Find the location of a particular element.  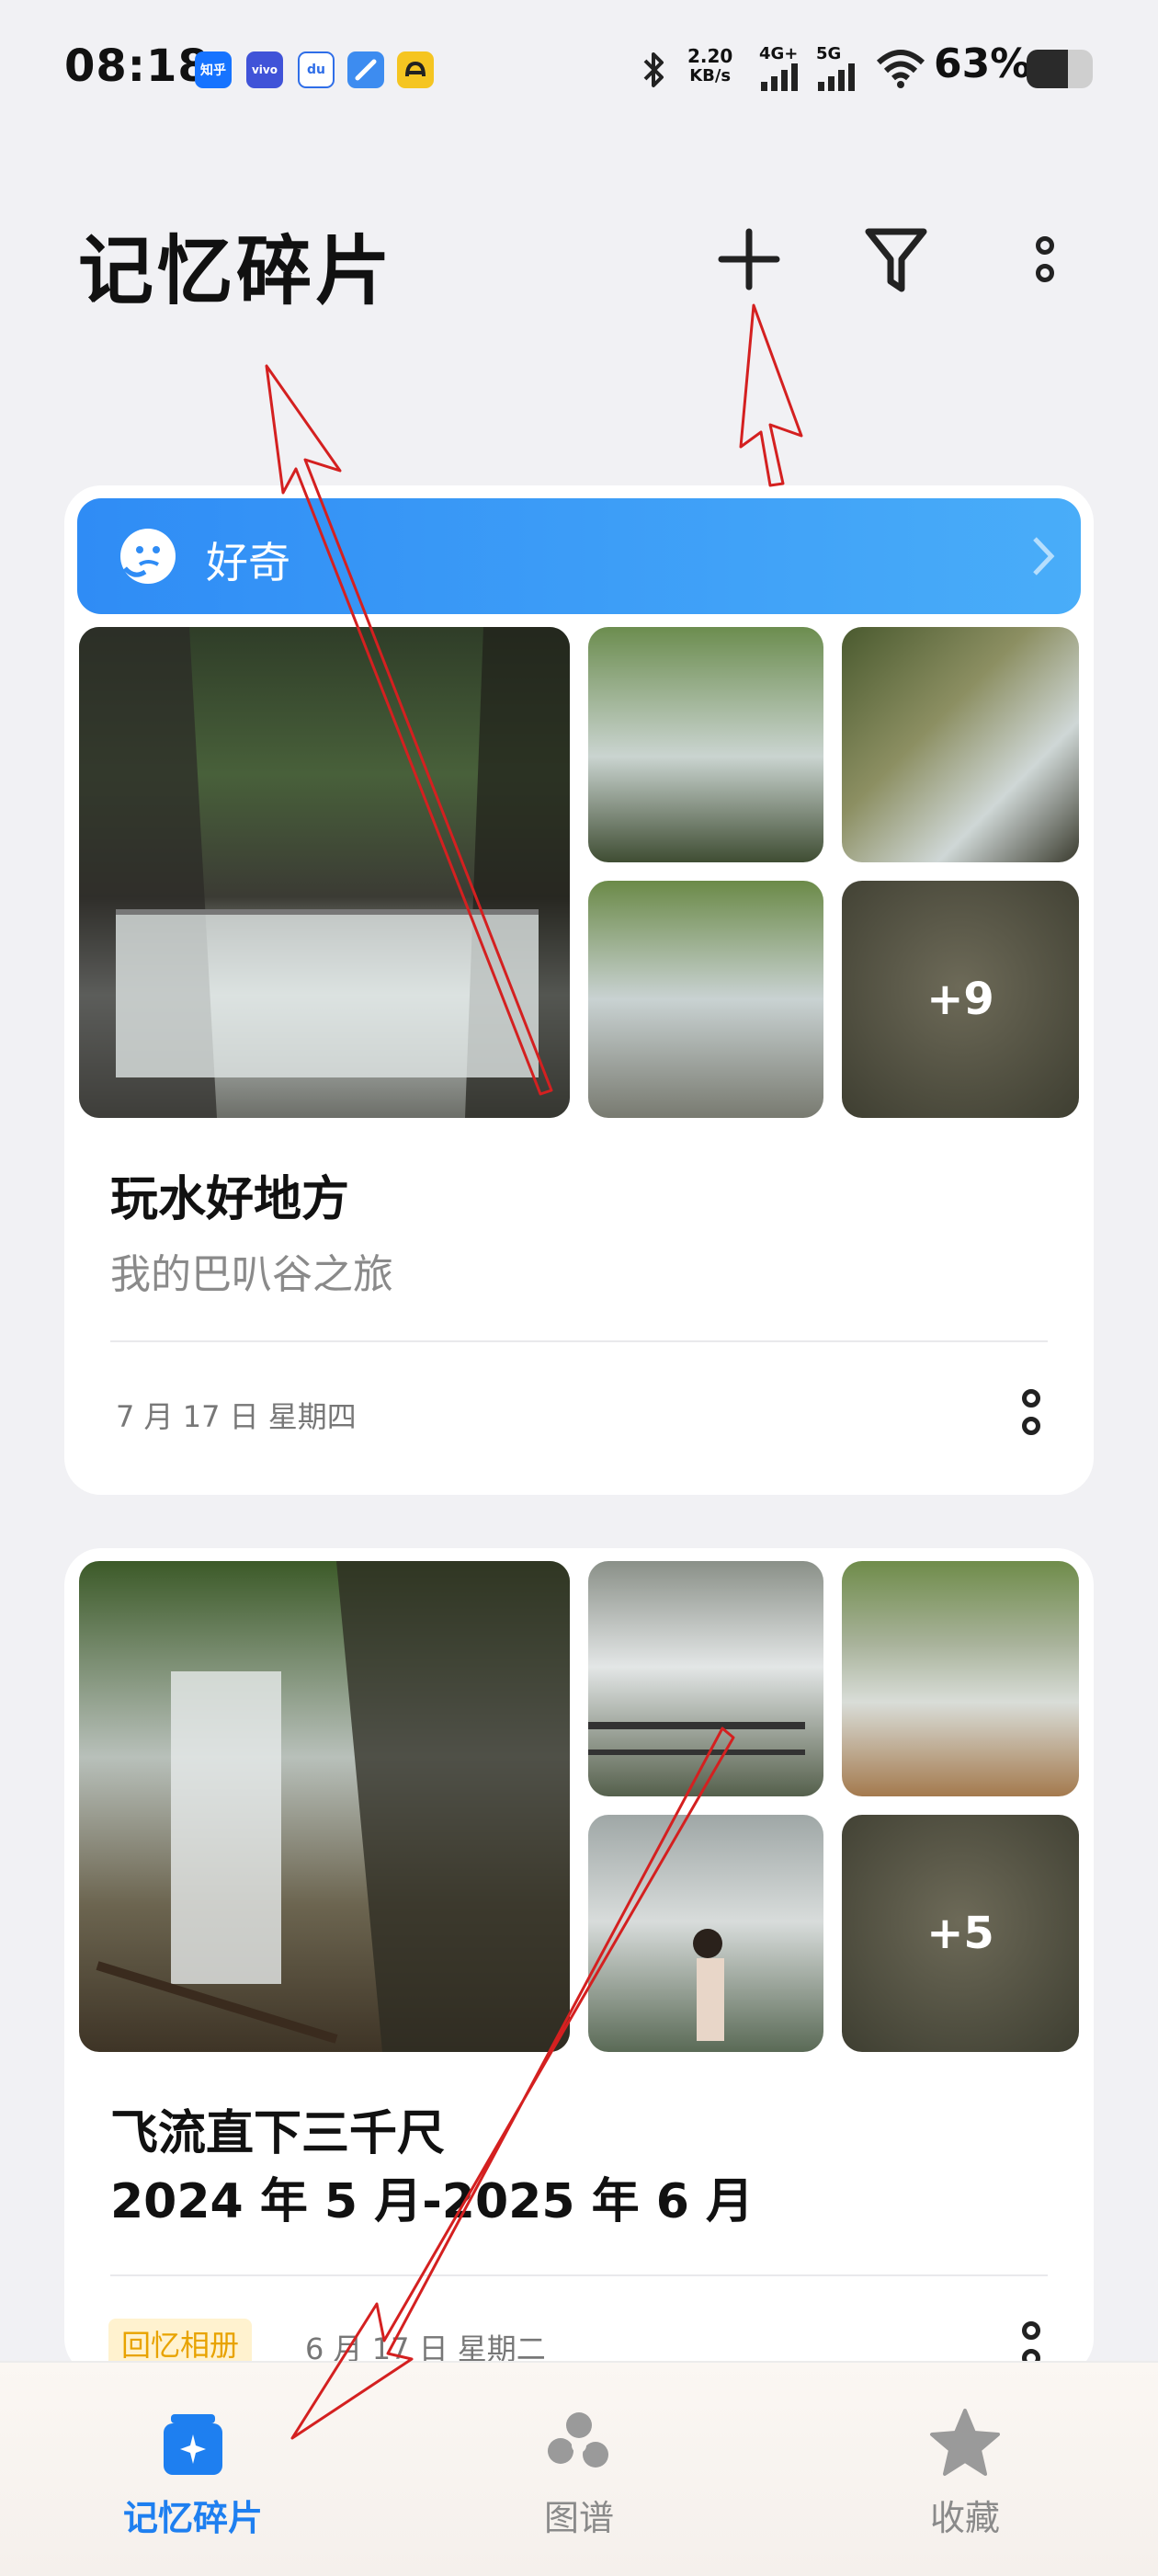

photo-more-tile: +9 is located at coordinates (961, 999).